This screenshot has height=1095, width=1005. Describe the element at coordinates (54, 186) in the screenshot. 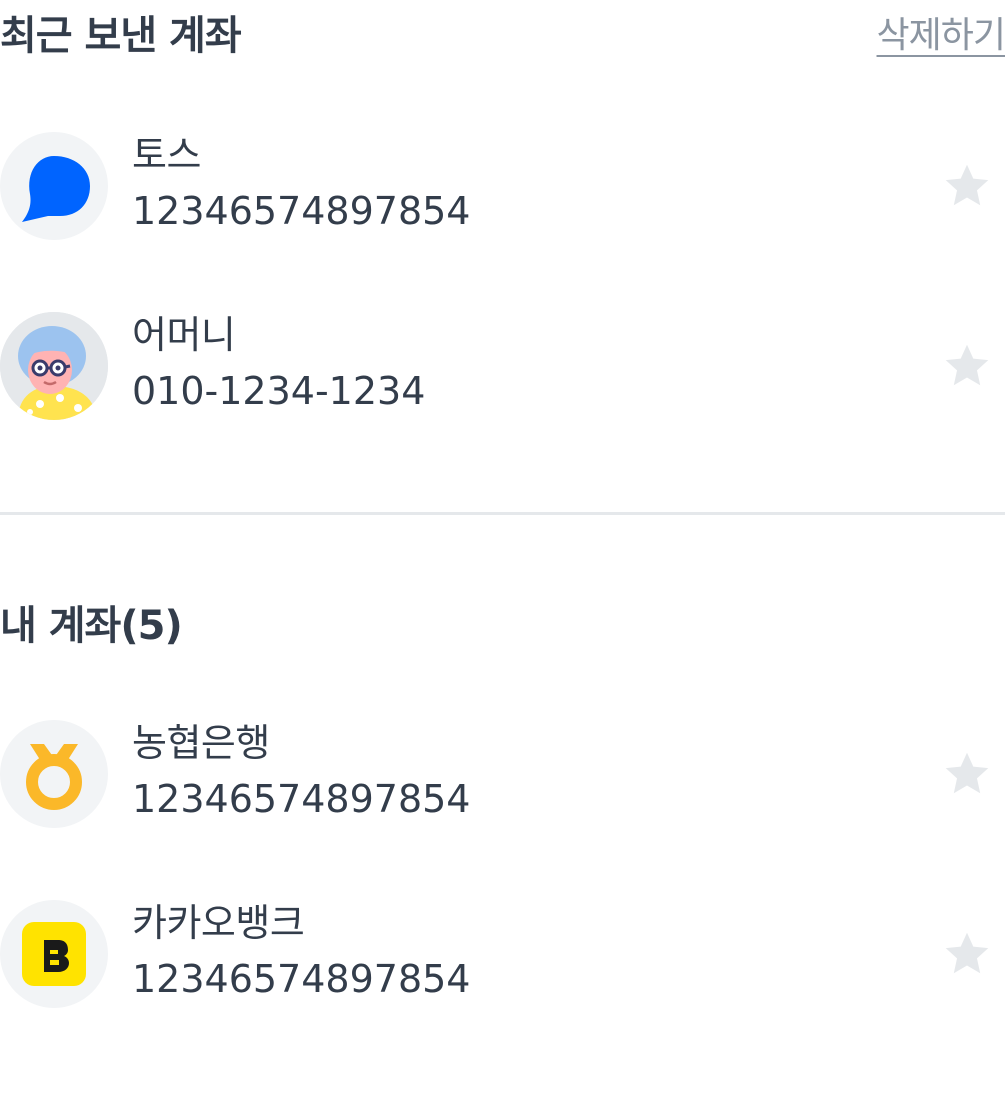

I see `toss-logo-icon` at that location.